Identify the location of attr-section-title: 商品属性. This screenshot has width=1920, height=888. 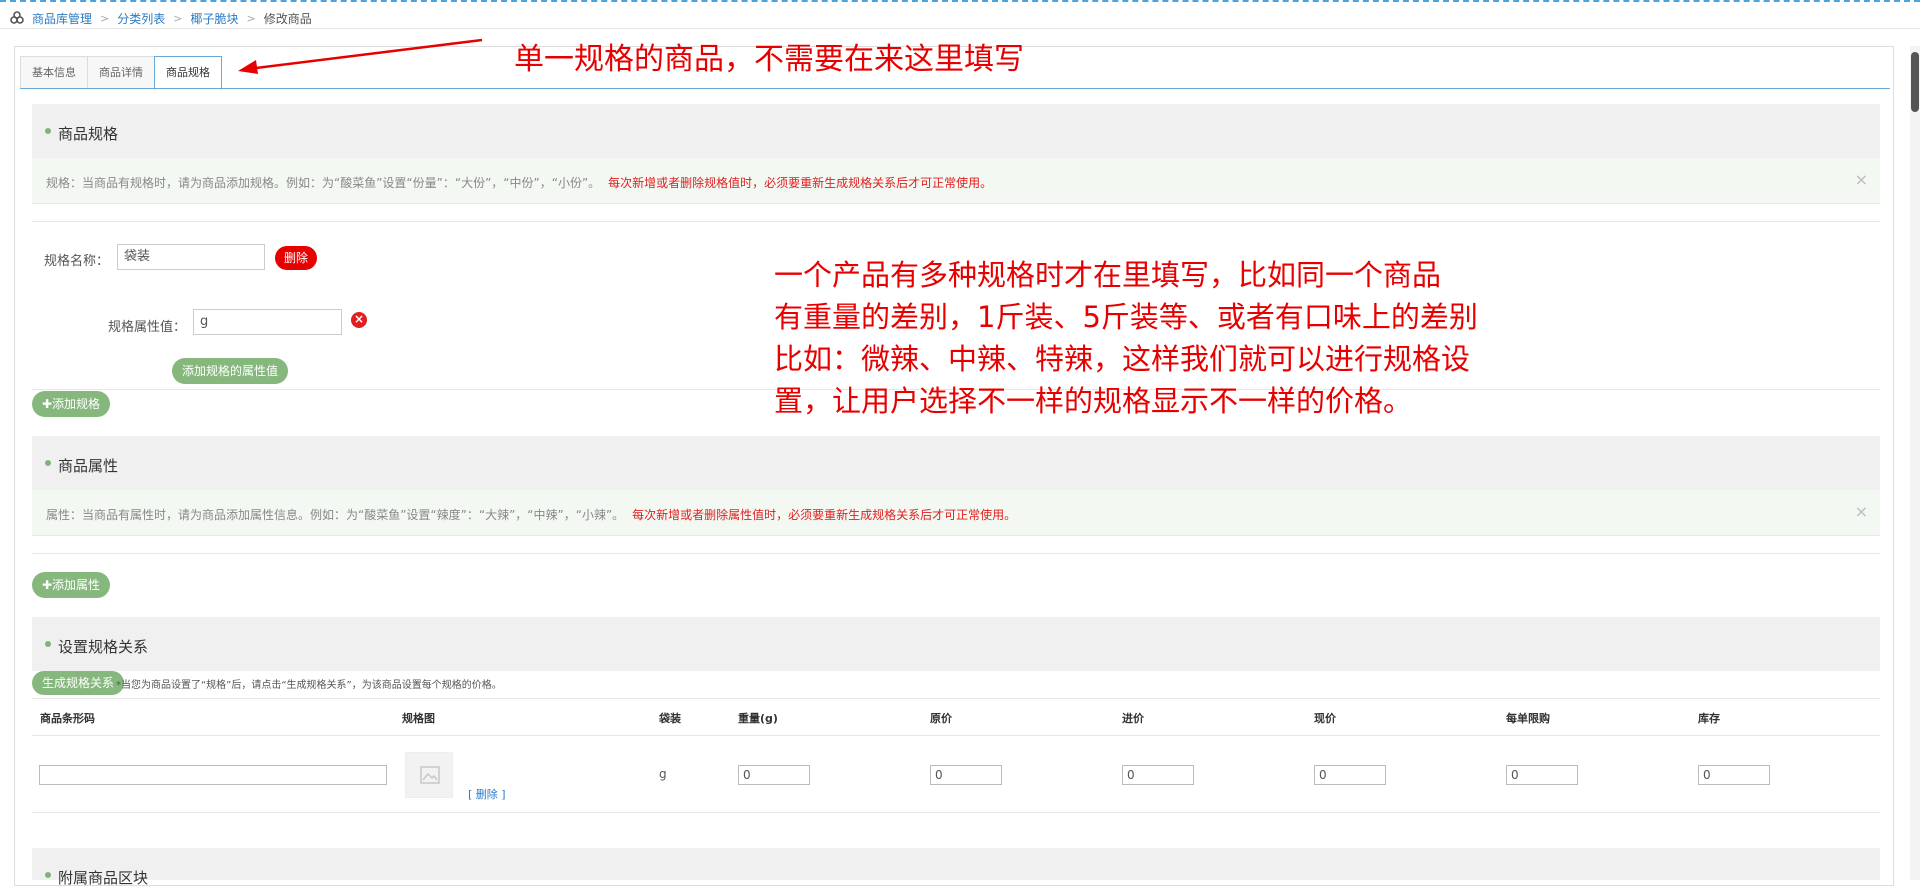
(88, 466).